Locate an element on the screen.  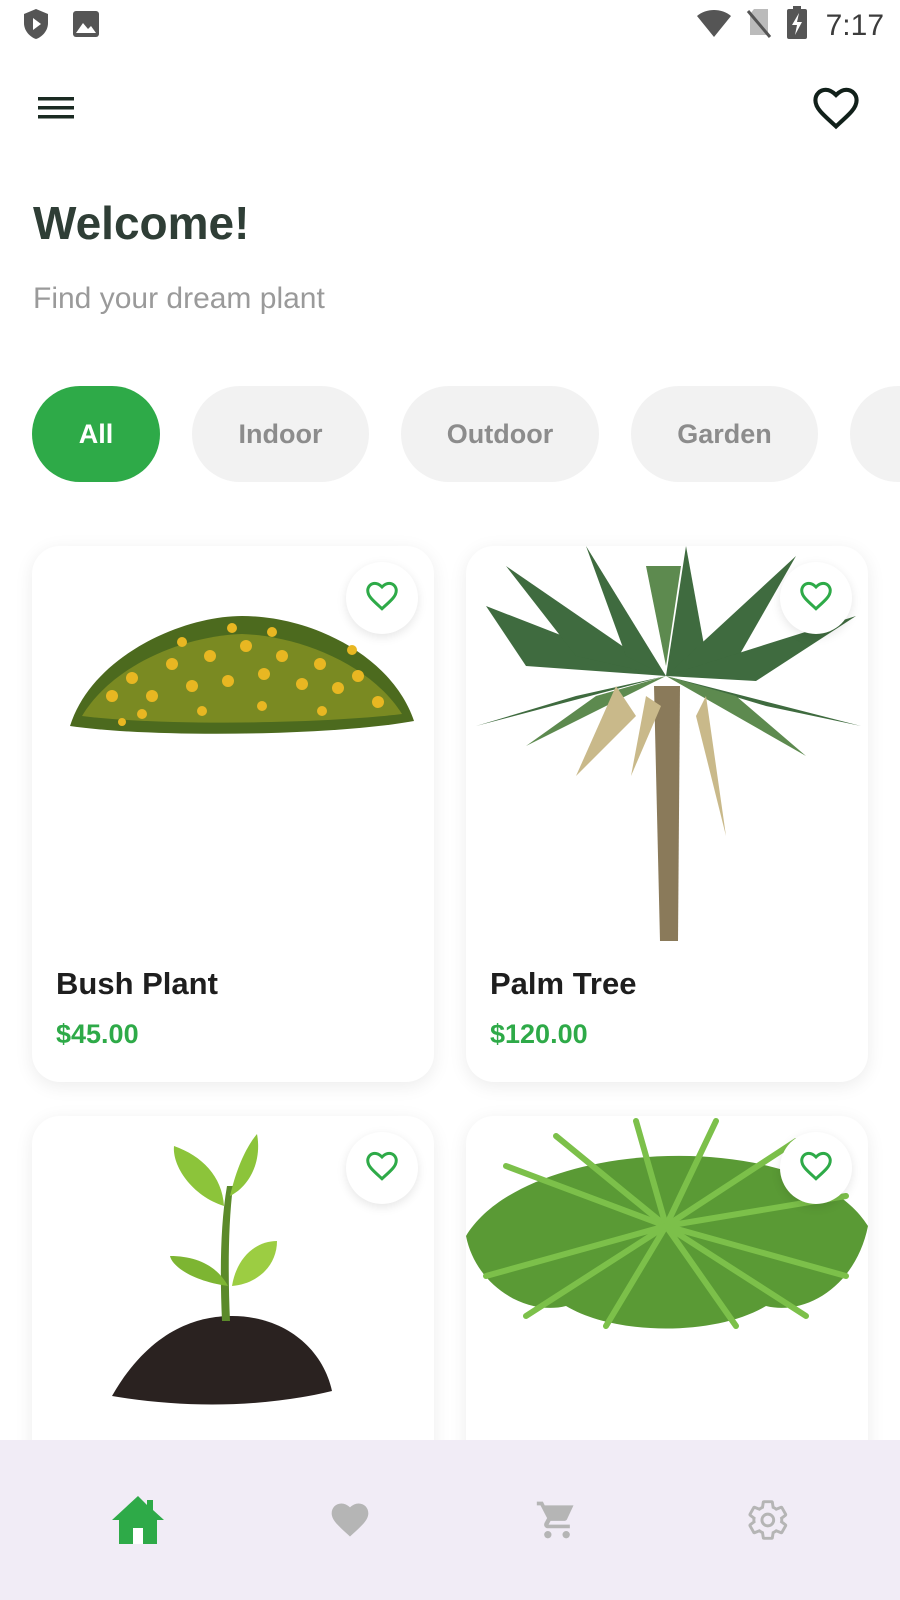
category-chip-garden: Garden is located at coordinates (724, 434).